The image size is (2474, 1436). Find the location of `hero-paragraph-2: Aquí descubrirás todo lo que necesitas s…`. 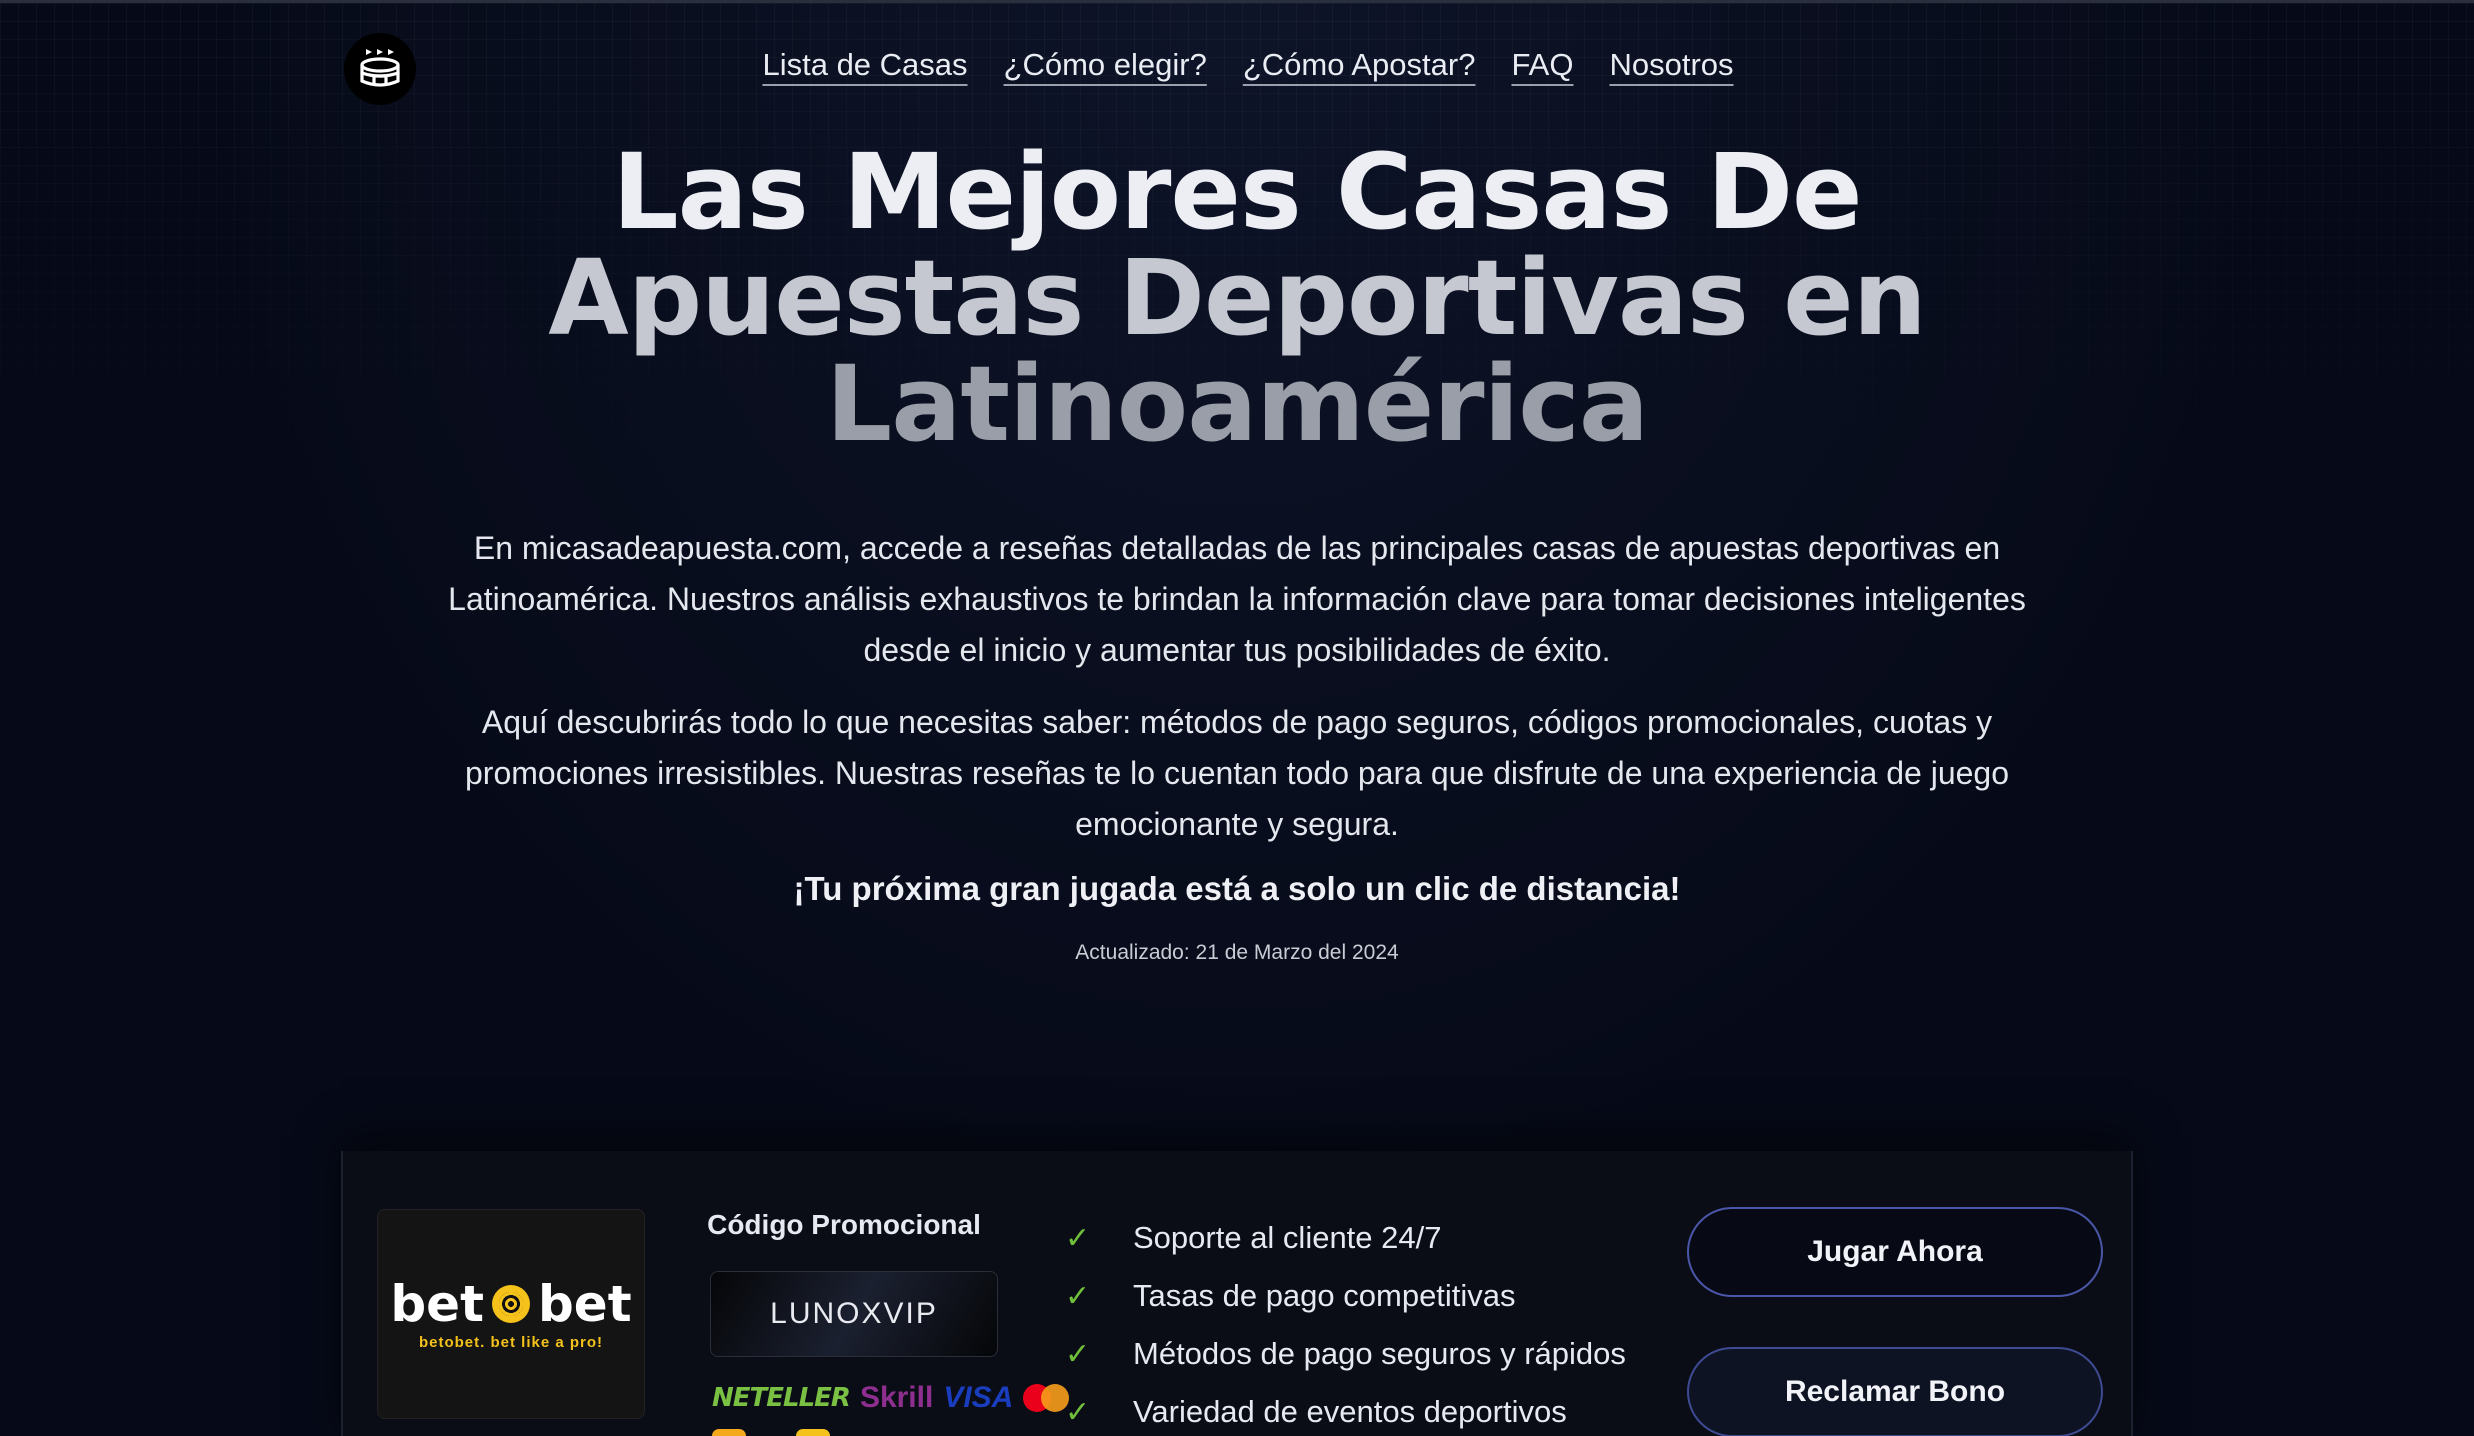

hero-paragraph-2: Aquí descubrirás todo lo que necesitas s… is located at coordinates (1237, 773).